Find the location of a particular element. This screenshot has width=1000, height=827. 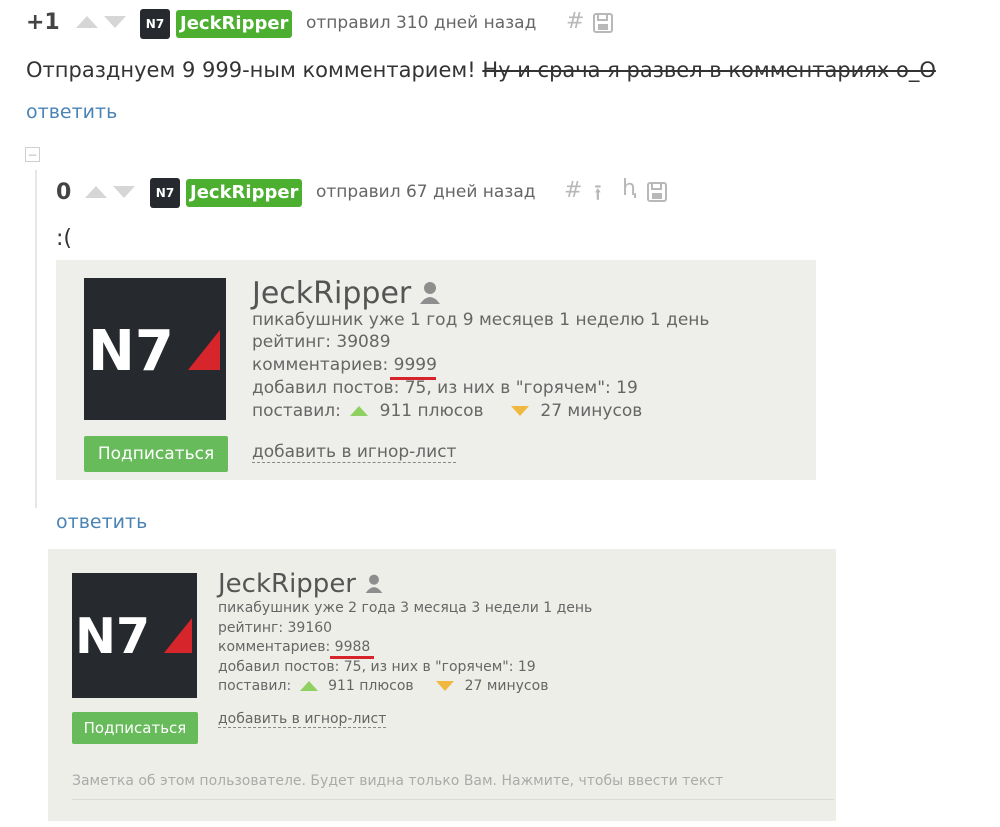

collapse-glyph: − is located at coordinates (32, 154).